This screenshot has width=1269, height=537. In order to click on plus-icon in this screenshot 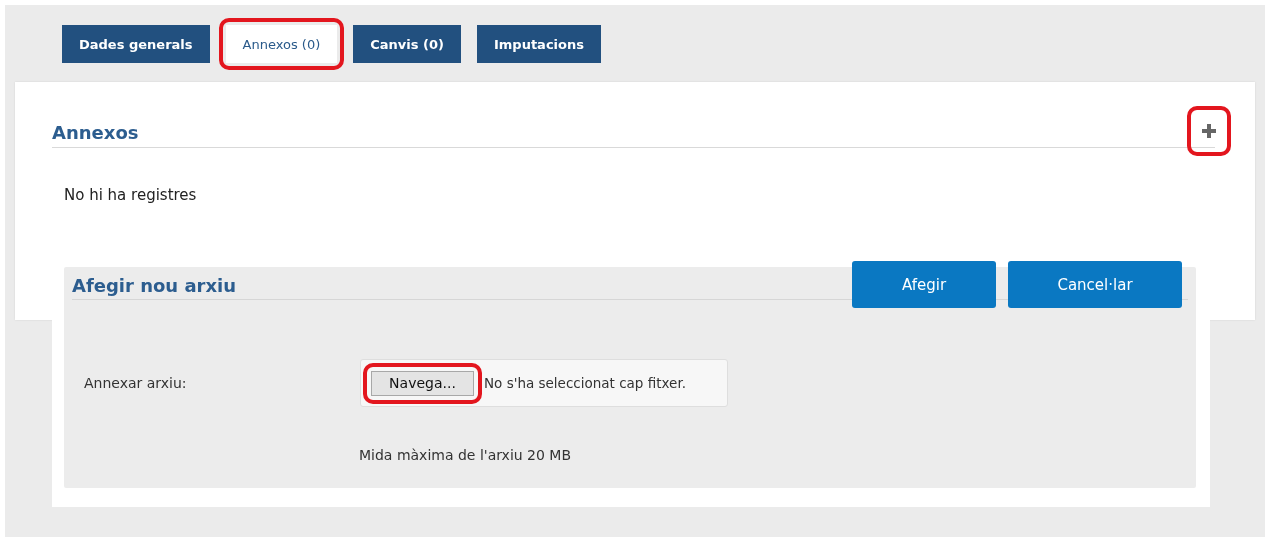, I will do `click(1209, 131)`.